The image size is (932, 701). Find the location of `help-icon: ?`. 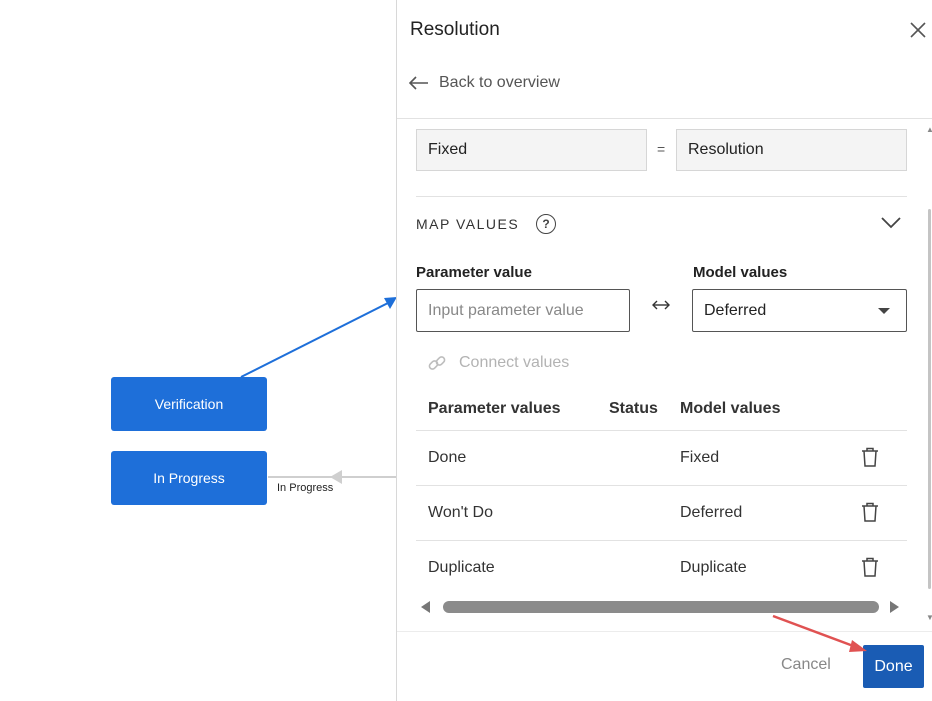

help-icon: ? is located at coordinates (546, 224).